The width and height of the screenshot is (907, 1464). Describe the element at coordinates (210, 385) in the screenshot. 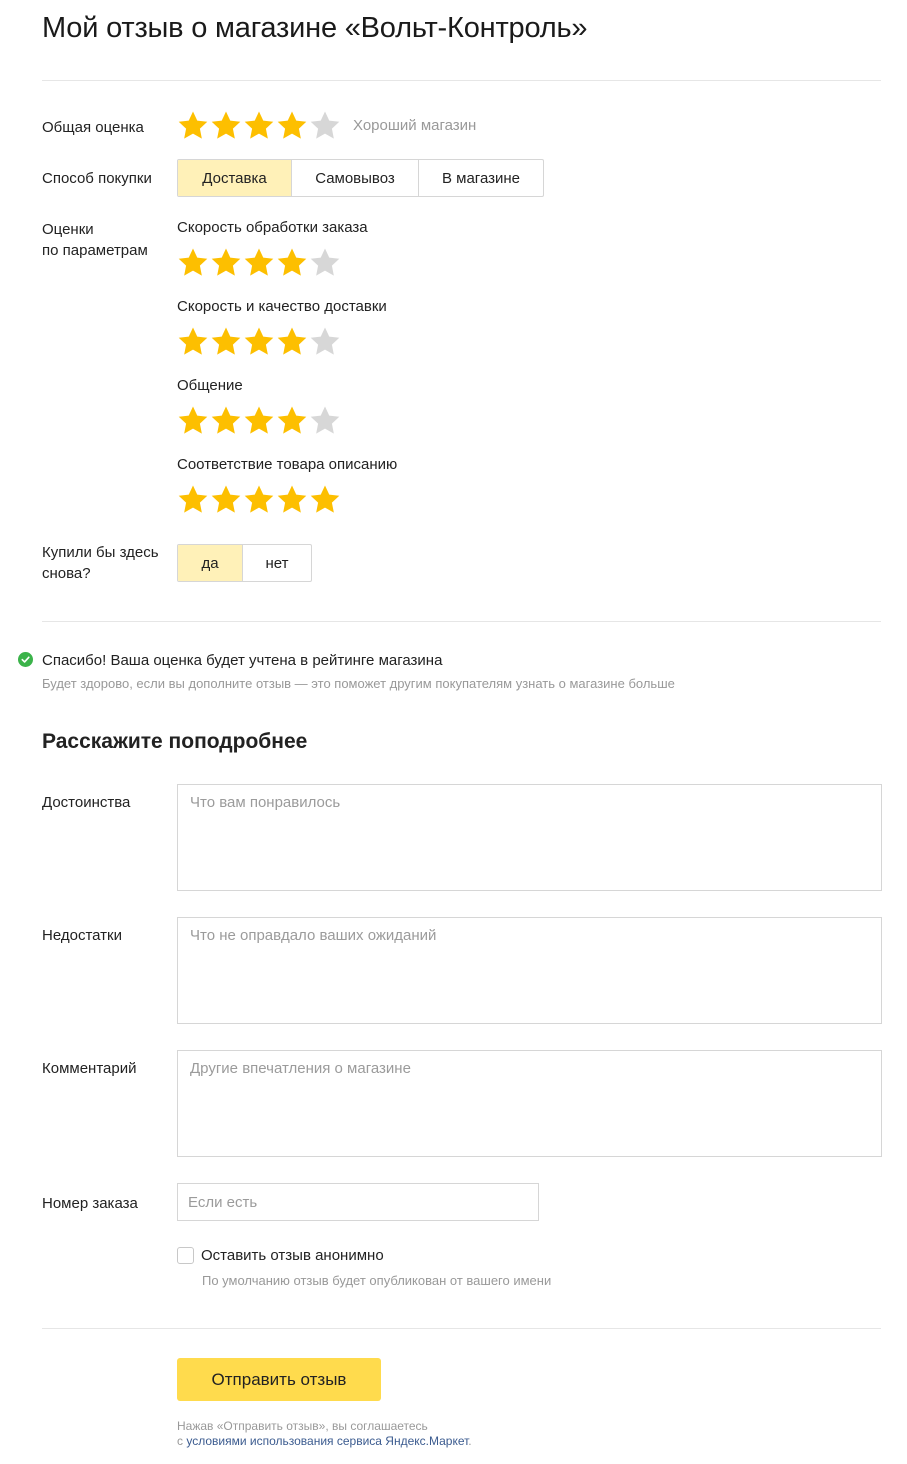

I see `param-label-communication: Общение` at that location.